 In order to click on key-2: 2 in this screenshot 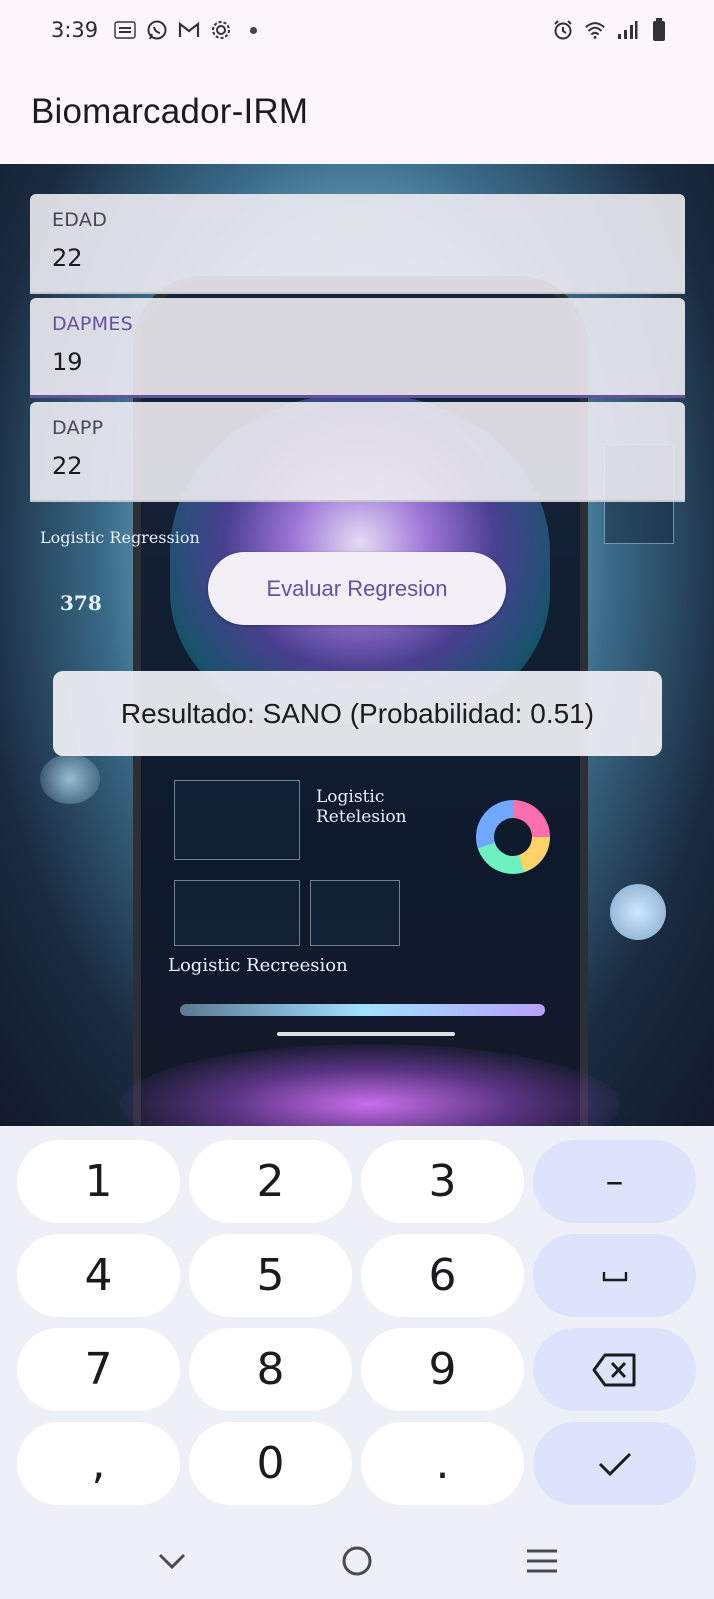, I will do `click(270, 1181)`.